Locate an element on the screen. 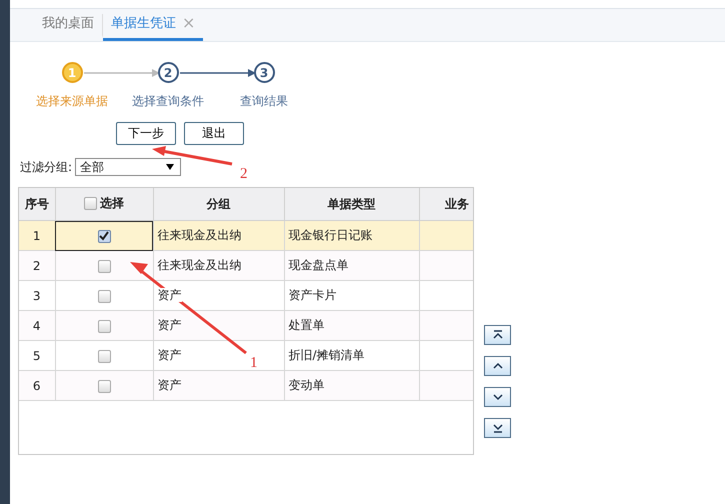  move-up-button is located at coordinates (497, 366).